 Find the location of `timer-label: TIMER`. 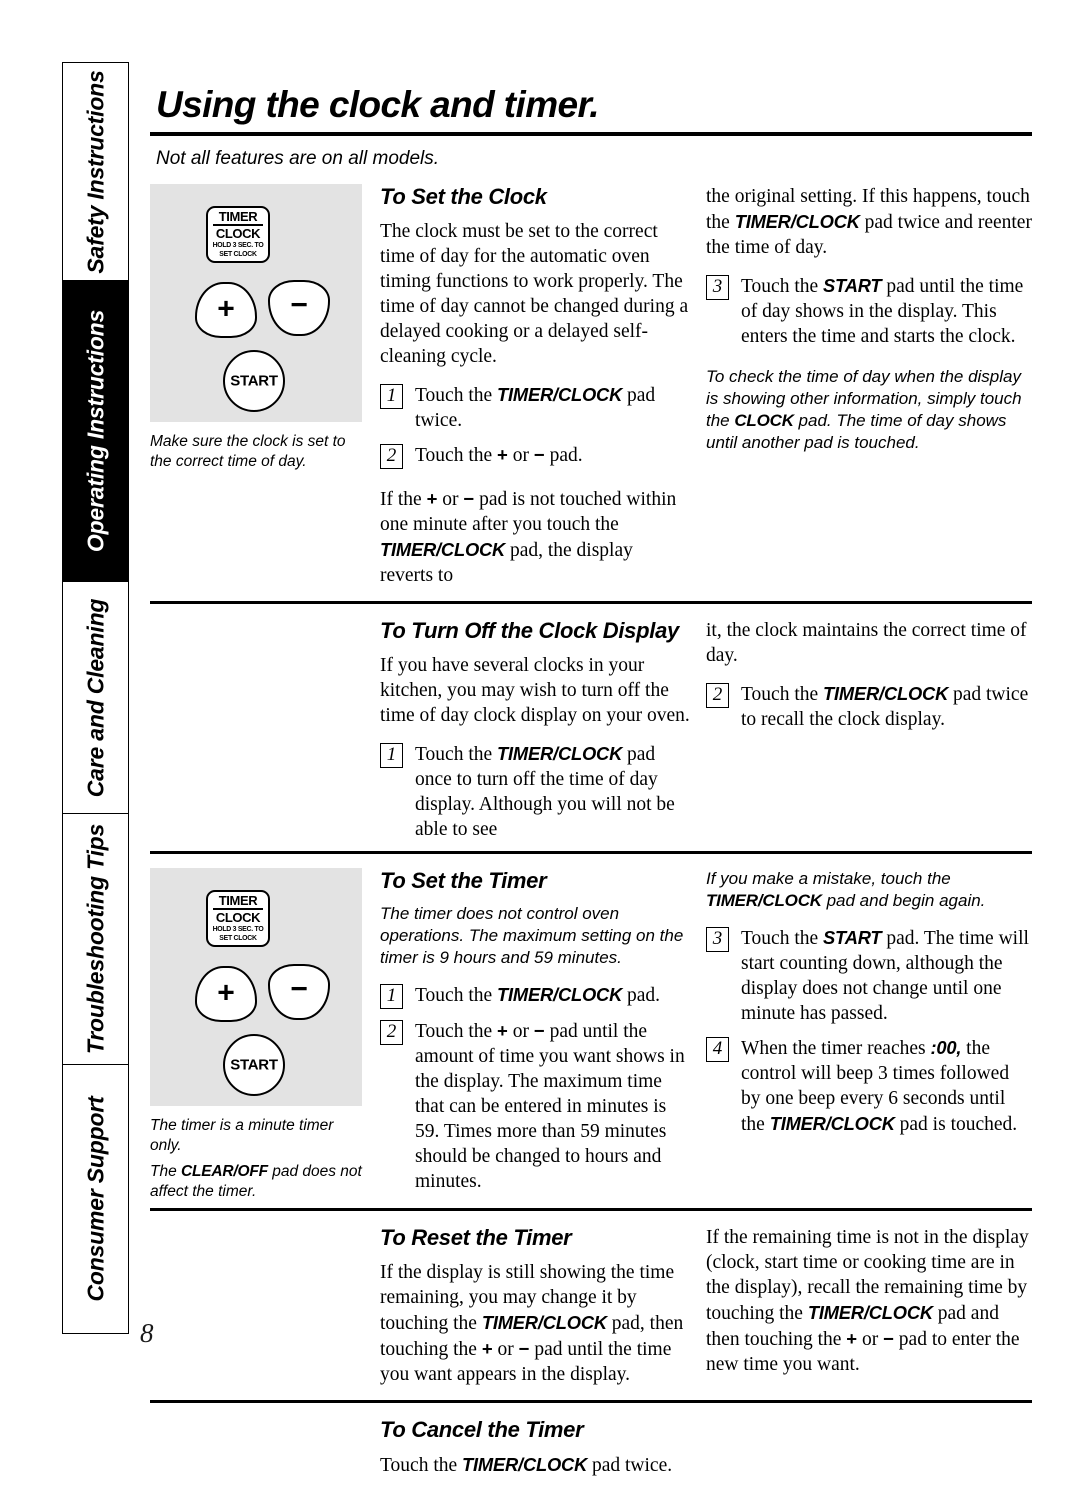

timer-label: TIMER is located at coordinates (238, 900).